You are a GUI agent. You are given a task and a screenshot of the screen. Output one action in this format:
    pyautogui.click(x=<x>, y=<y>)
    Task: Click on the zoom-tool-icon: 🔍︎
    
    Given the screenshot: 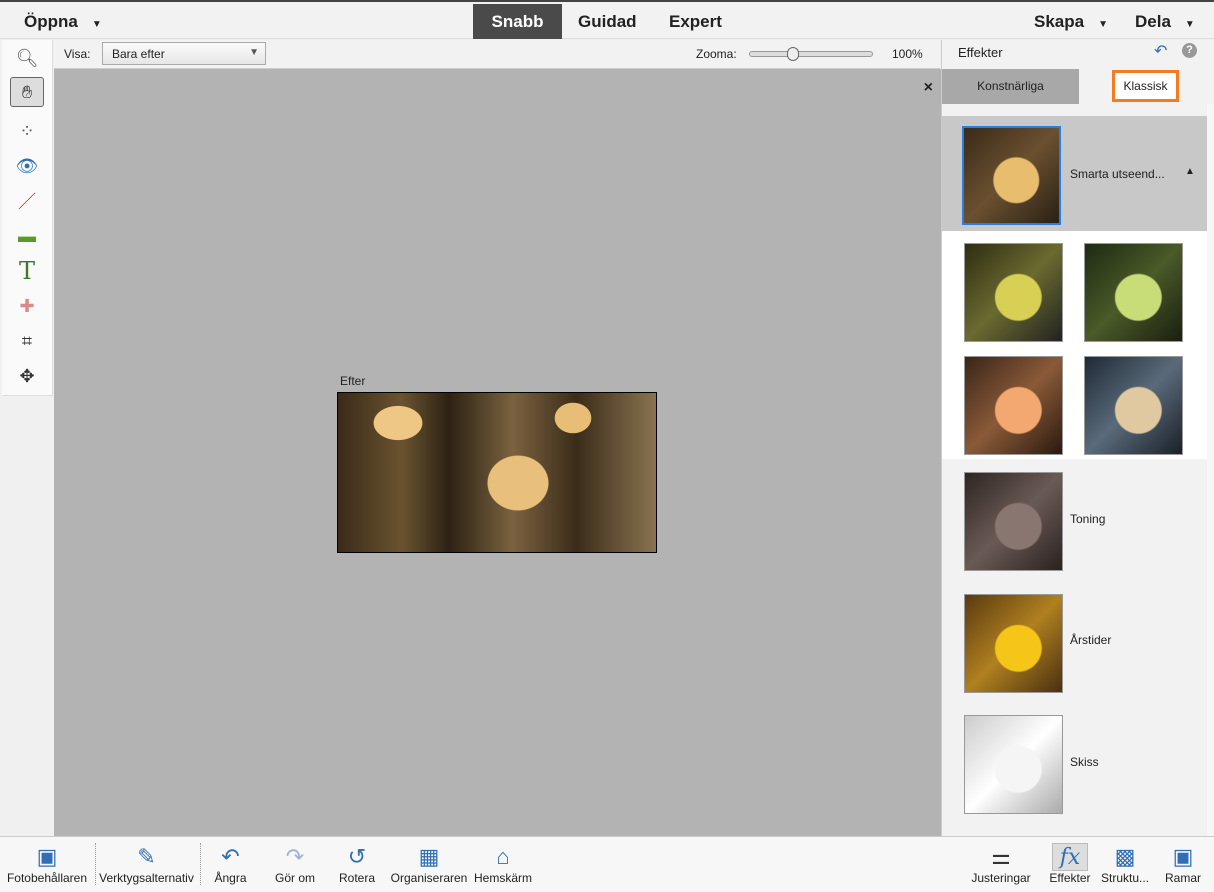 What is the action you would take?
    pyautogui.click(x=27, y=58)
    